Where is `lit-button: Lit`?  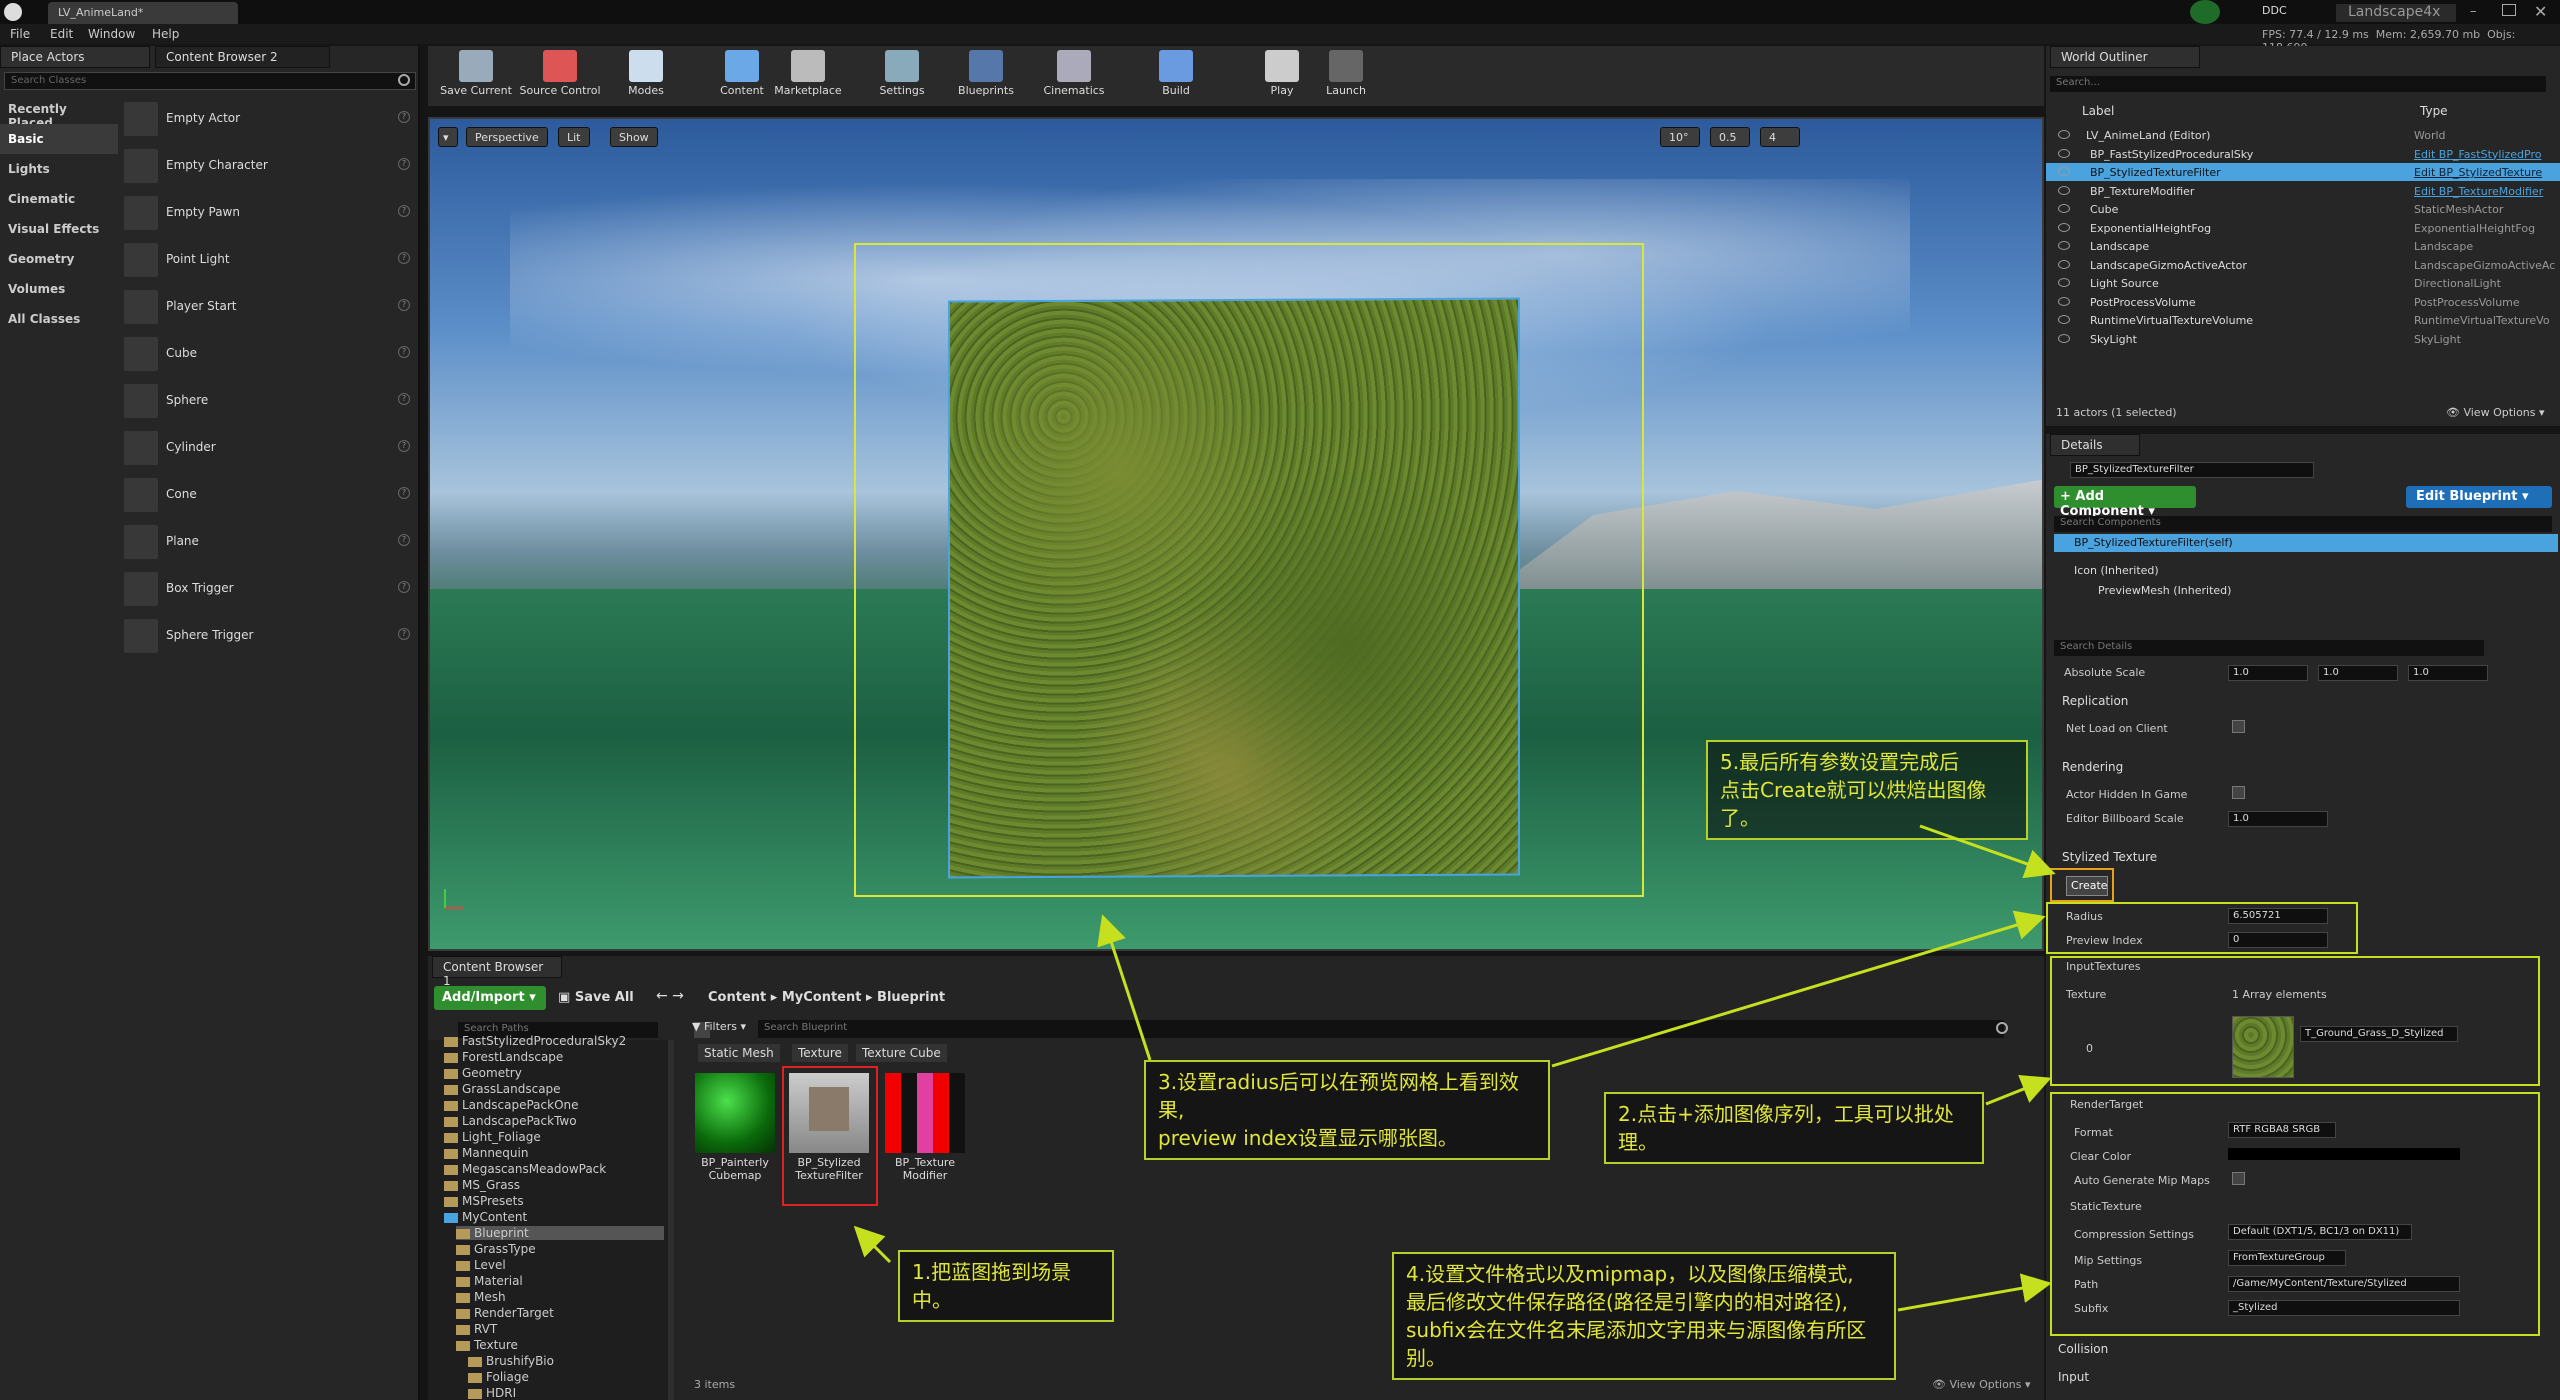 lit-button: Lit is located at coordinates (574, 137).